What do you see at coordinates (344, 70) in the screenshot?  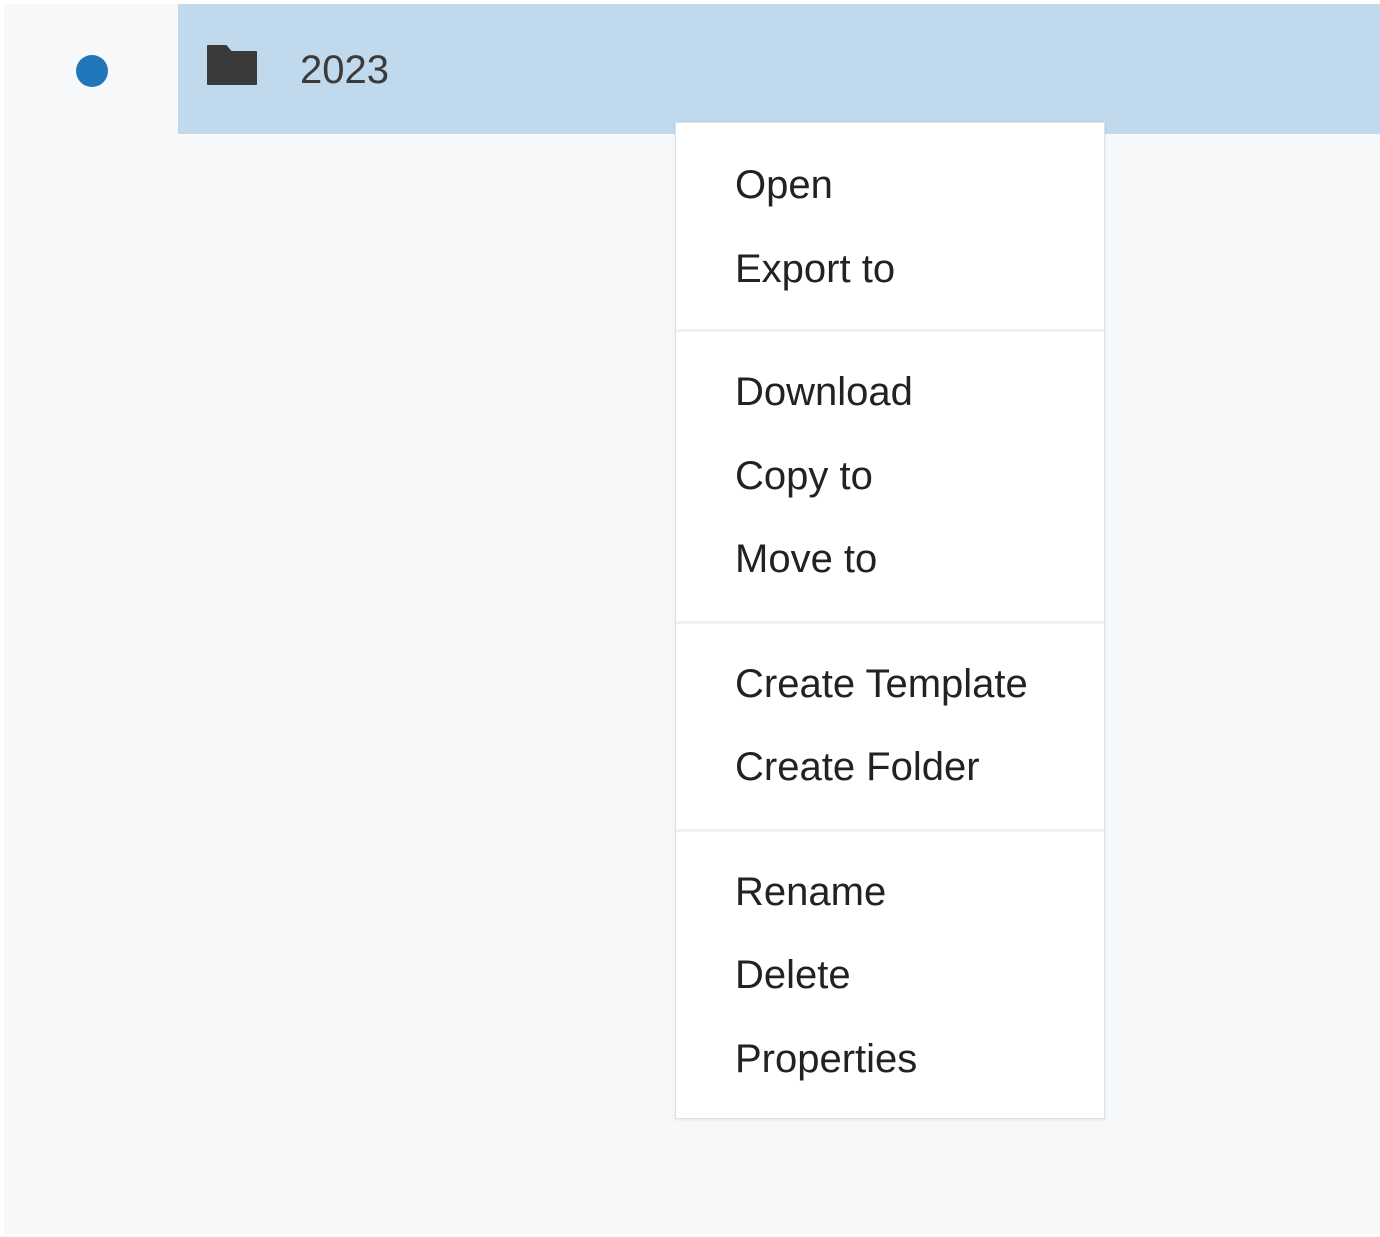 I see `folder-name: 2023` at bounding box center [344, 70].